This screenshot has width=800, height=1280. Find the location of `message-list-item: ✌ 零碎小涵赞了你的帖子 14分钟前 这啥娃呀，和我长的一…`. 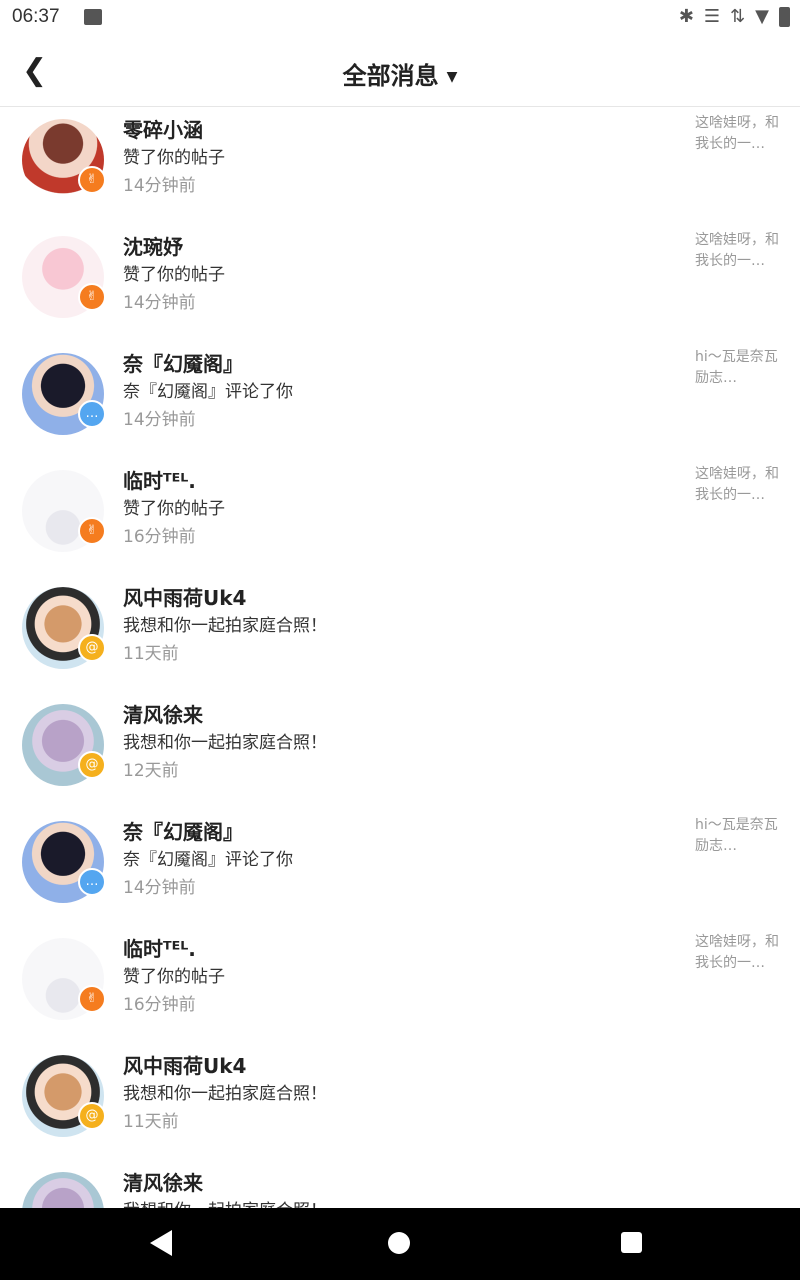

message-list-item: ✌ 零碎小涵赞了你的帖子 14分钟前 这啥娃呀，和我长的一… is located at coordinates (400, 165).